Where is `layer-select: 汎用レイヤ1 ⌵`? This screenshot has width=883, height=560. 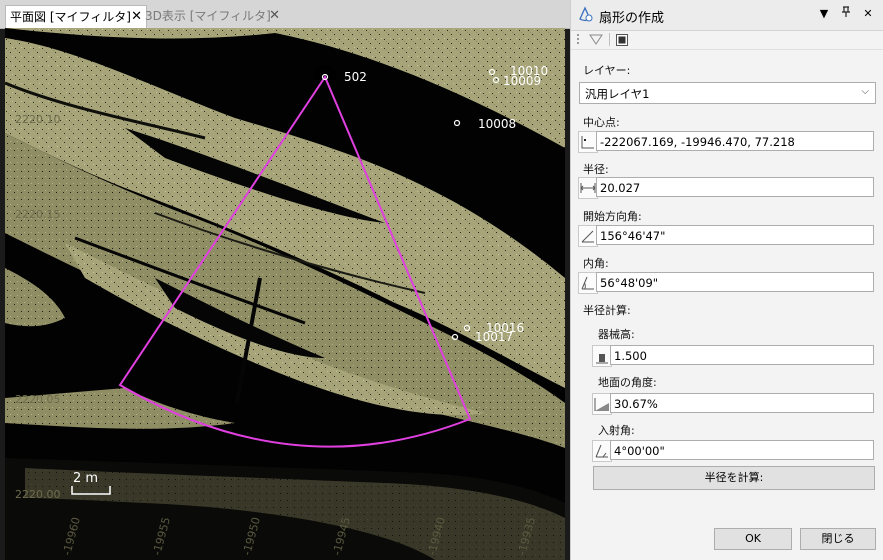 layer-select: 汎用レイヤ1 ⌵ is located at coordinates (727, 93).